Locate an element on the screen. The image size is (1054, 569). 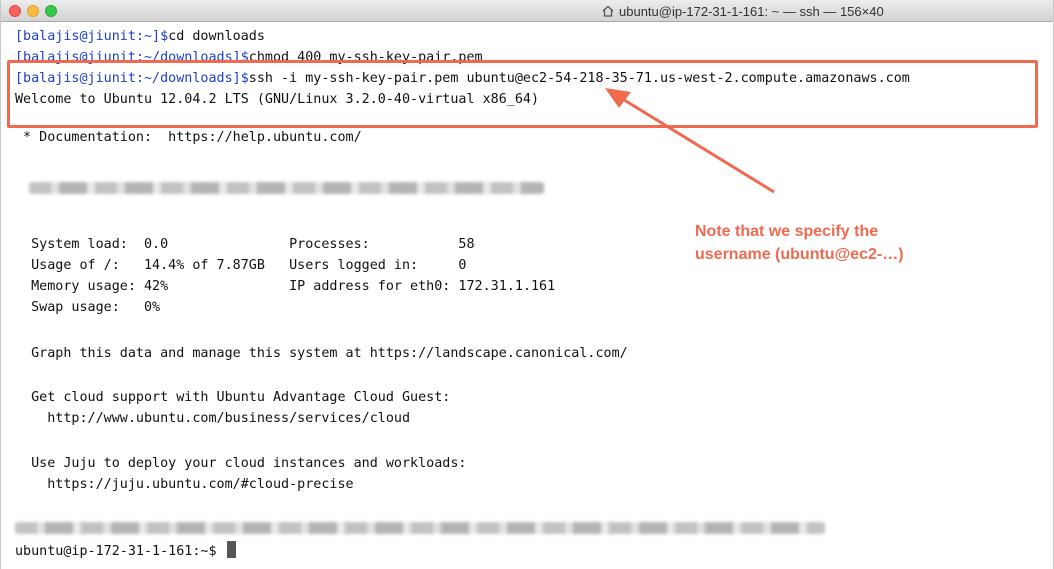
minimize-button is located at coordinates (33, 11).